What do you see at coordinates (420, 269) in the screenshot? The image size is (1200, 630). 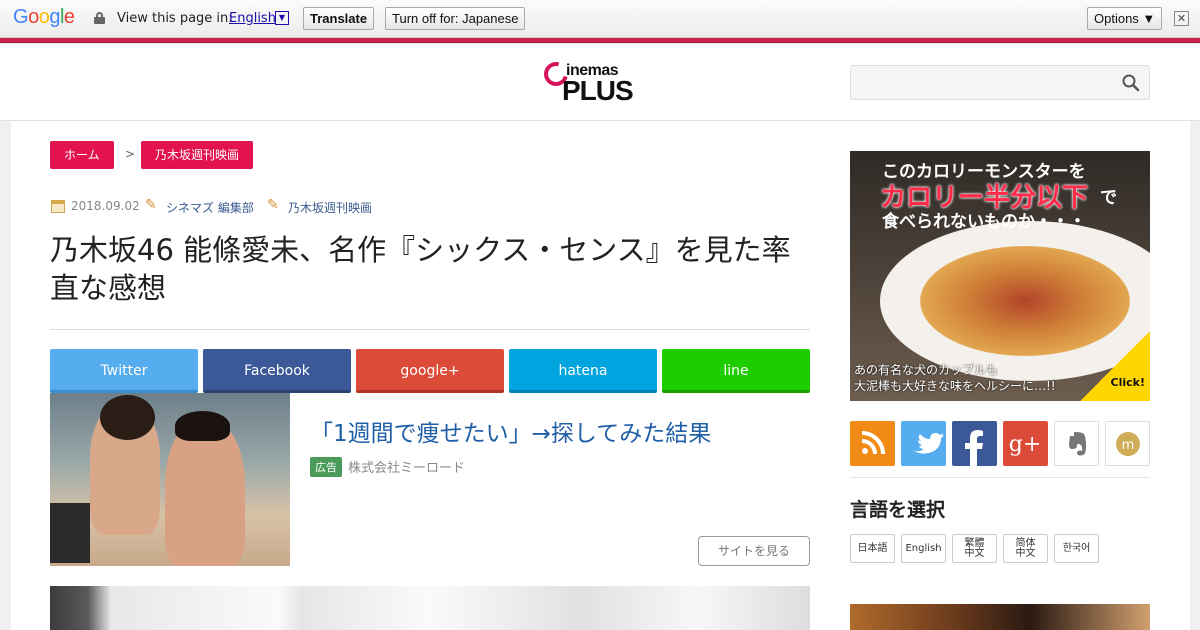 I see `article-title: 乃木坂46 能條愛未、名作『シックス・センス』を見た率直な感想` at bounding box center [420, 269].